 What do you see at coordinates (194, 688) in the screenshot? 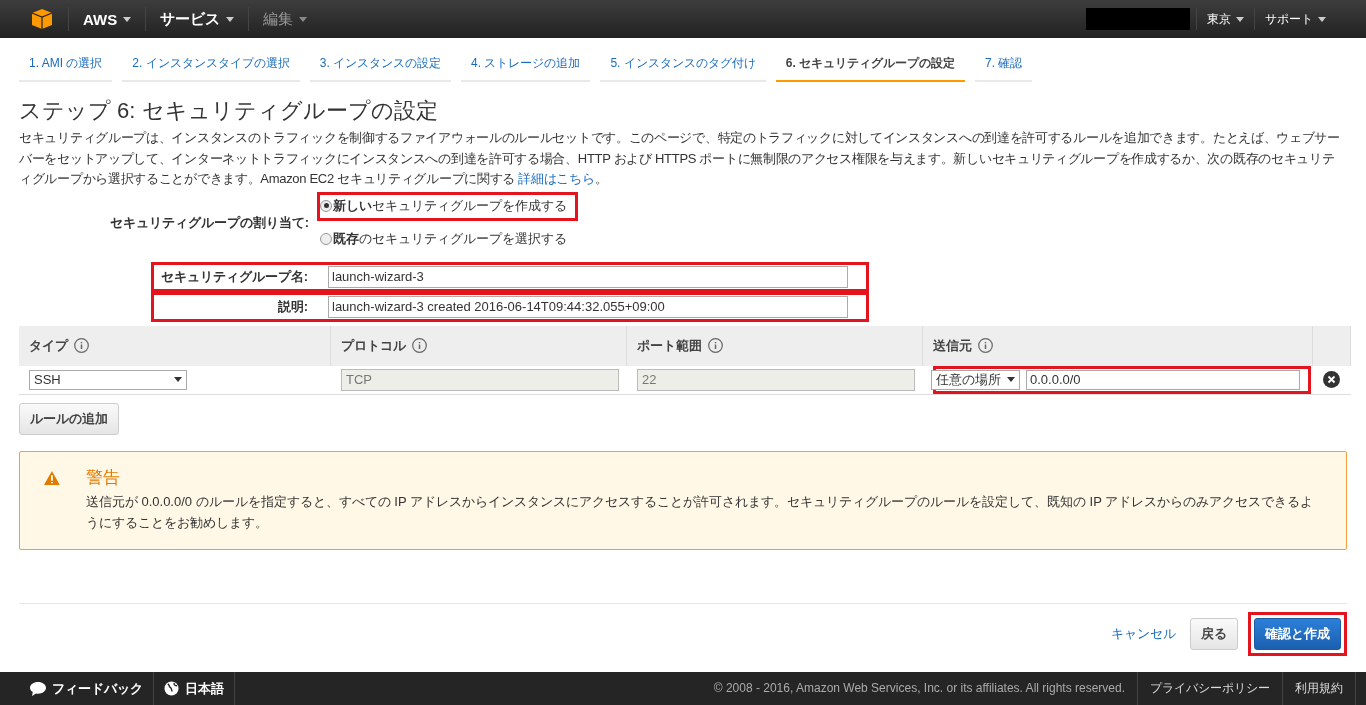
I see `language-button: 日本語` at bounding box center [194, 688].